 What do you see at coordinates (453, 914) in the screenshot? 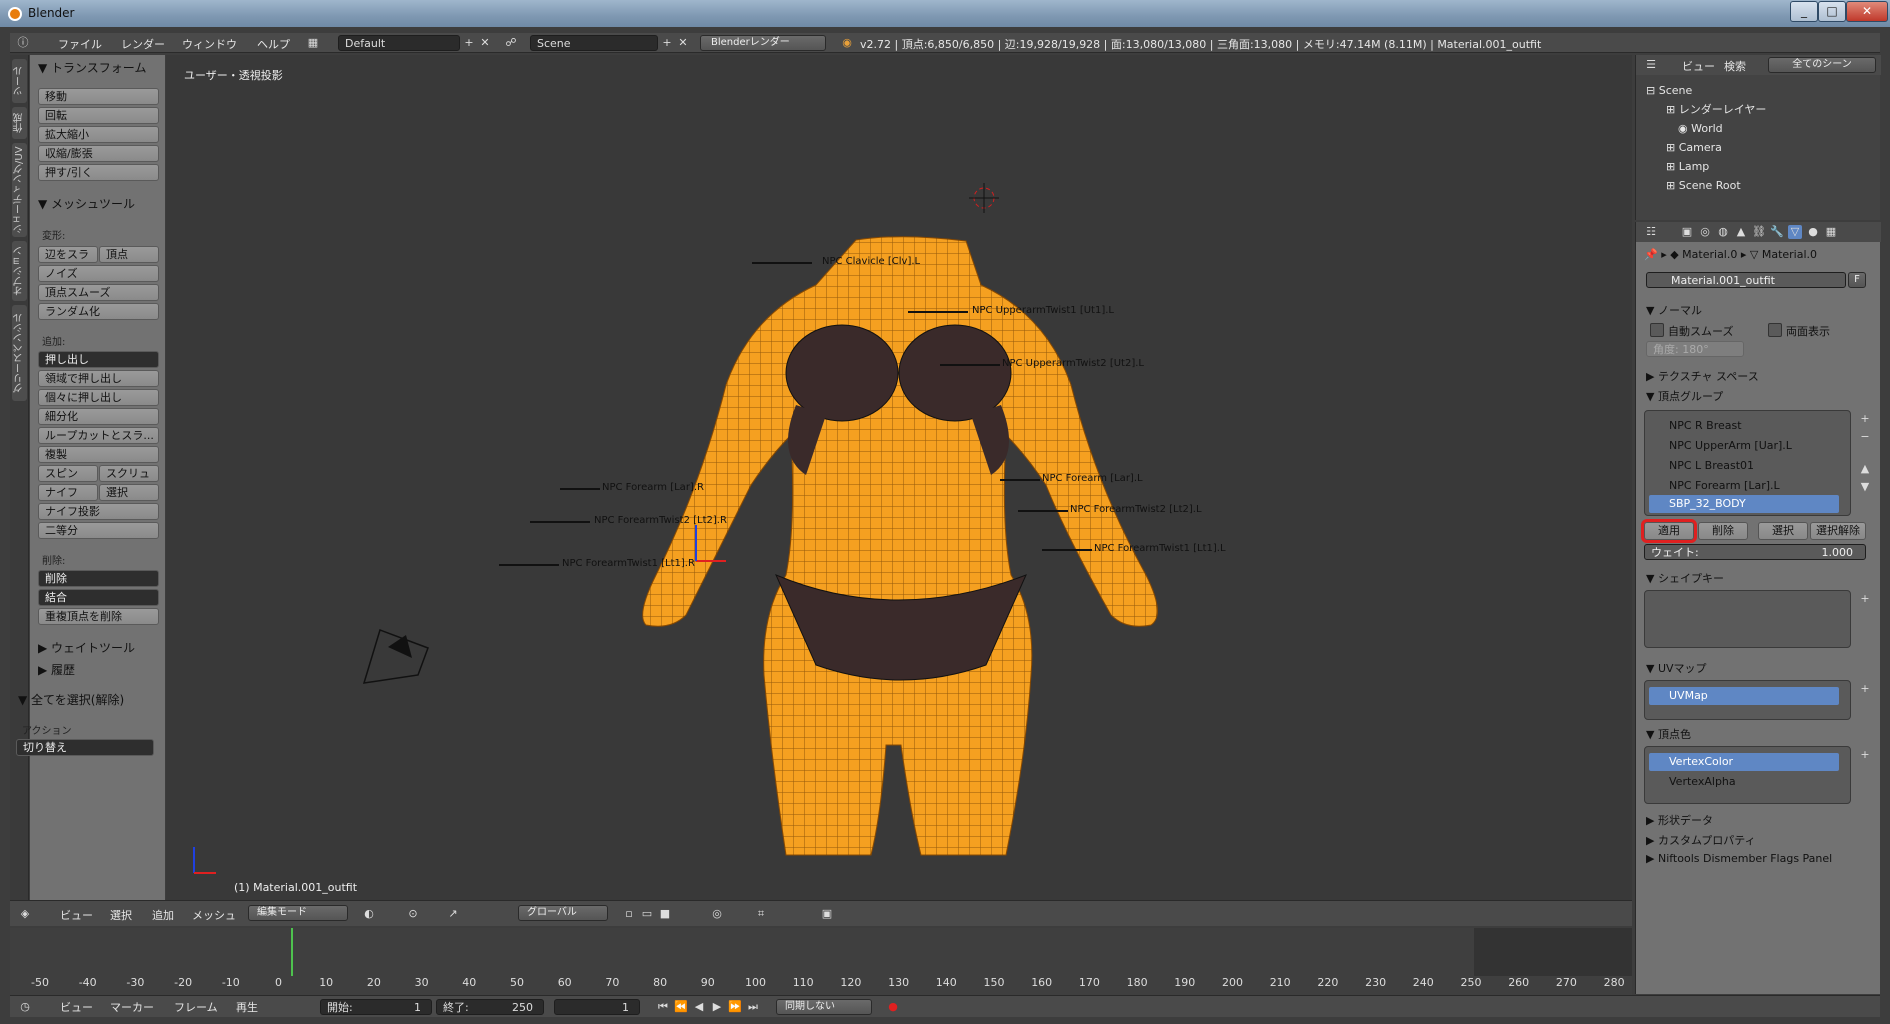
I see `manipulator-icon: ↗` at bounding box center [453, 914].